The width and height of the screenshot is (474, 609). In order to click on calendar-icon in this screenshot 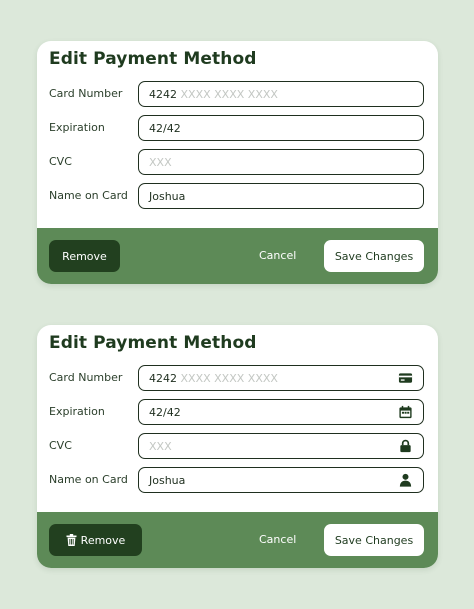, I will do `click(405, 412)`.